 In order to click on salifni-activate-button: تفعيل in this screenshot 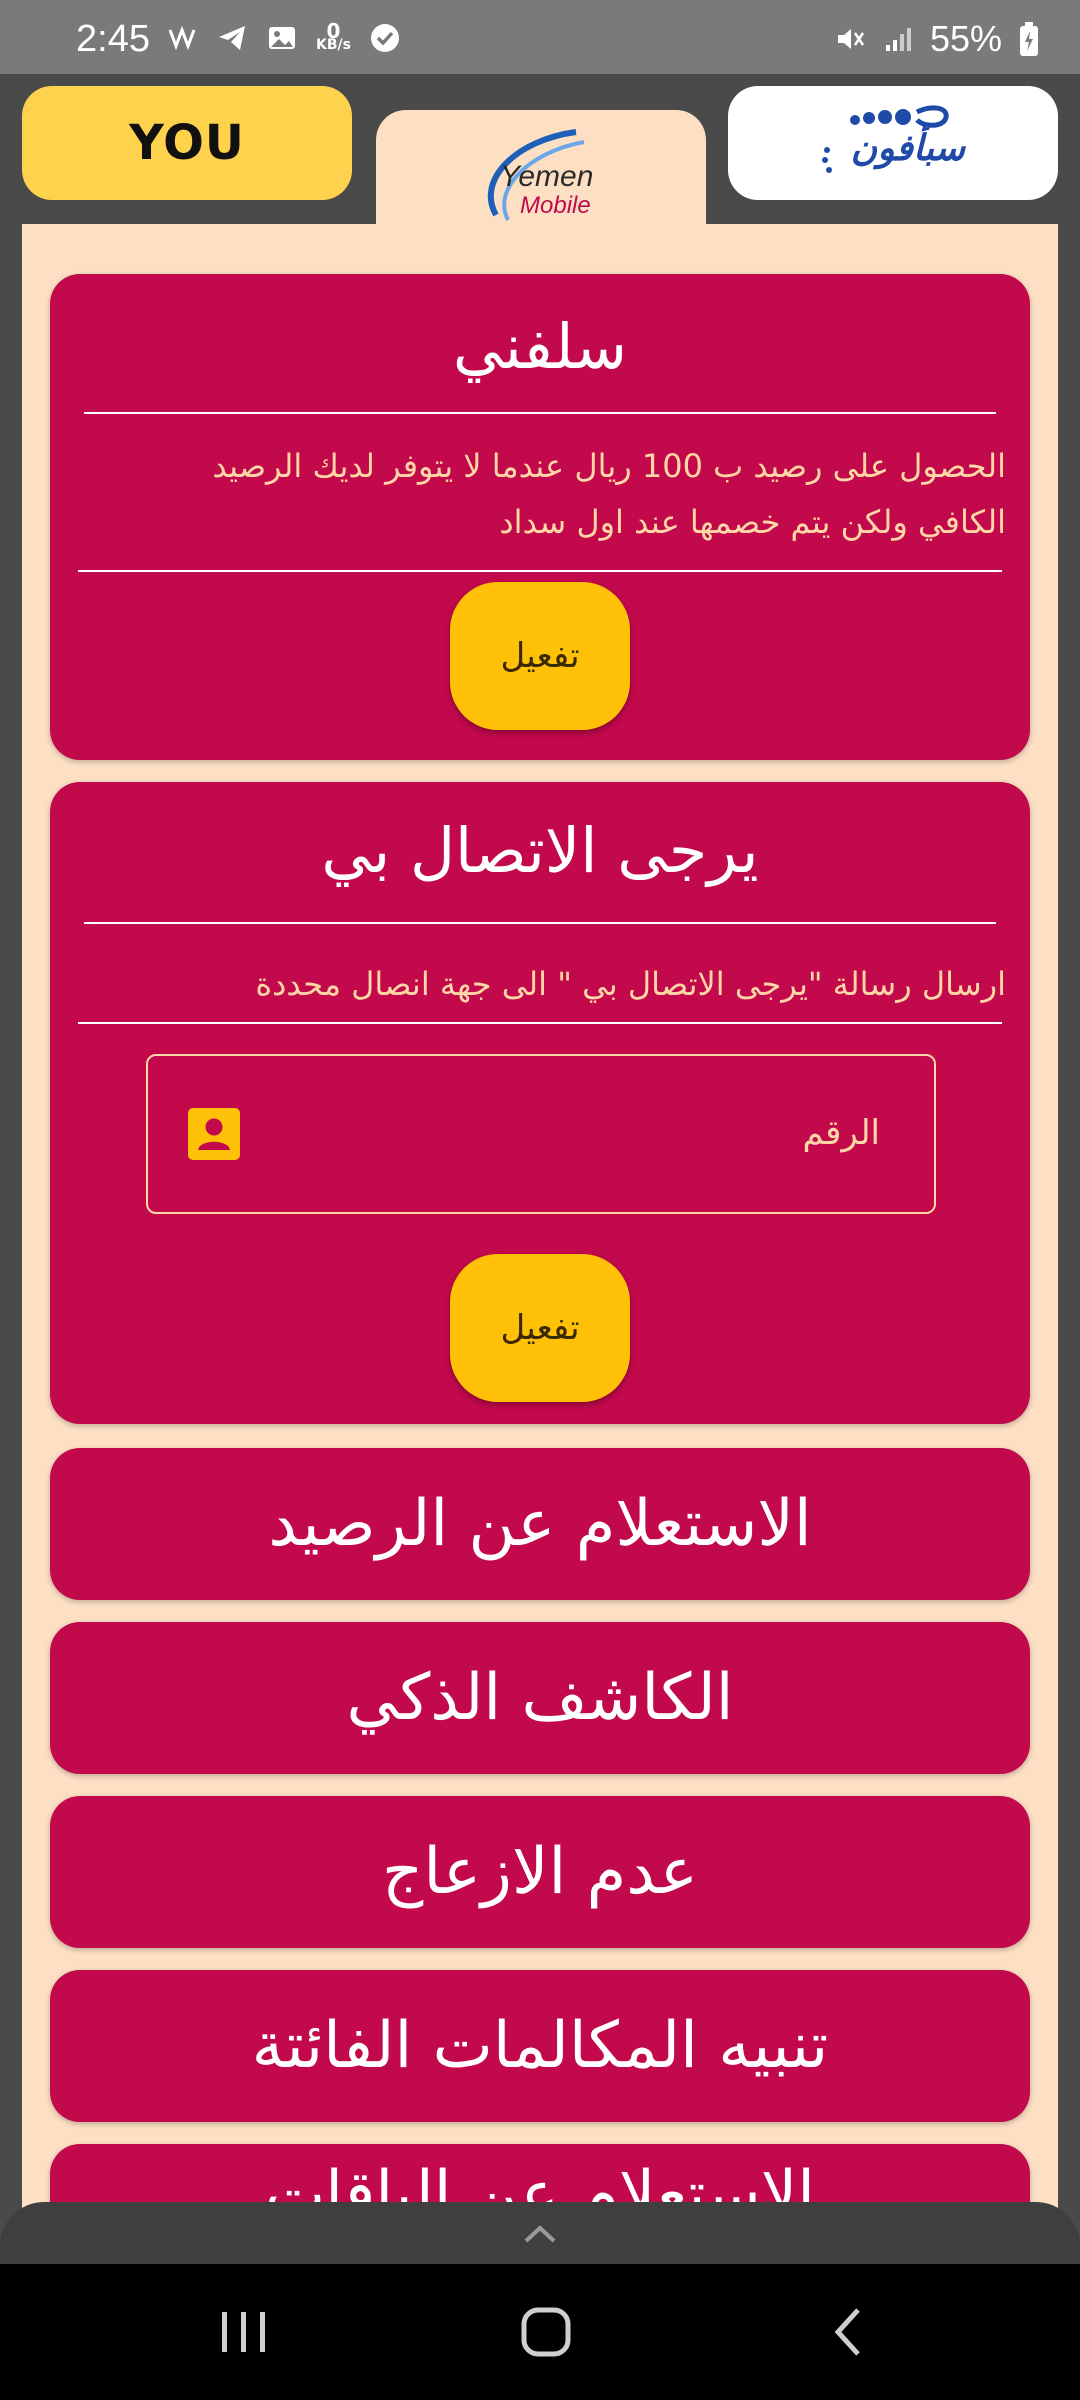, I will do `click(540, 656)`.